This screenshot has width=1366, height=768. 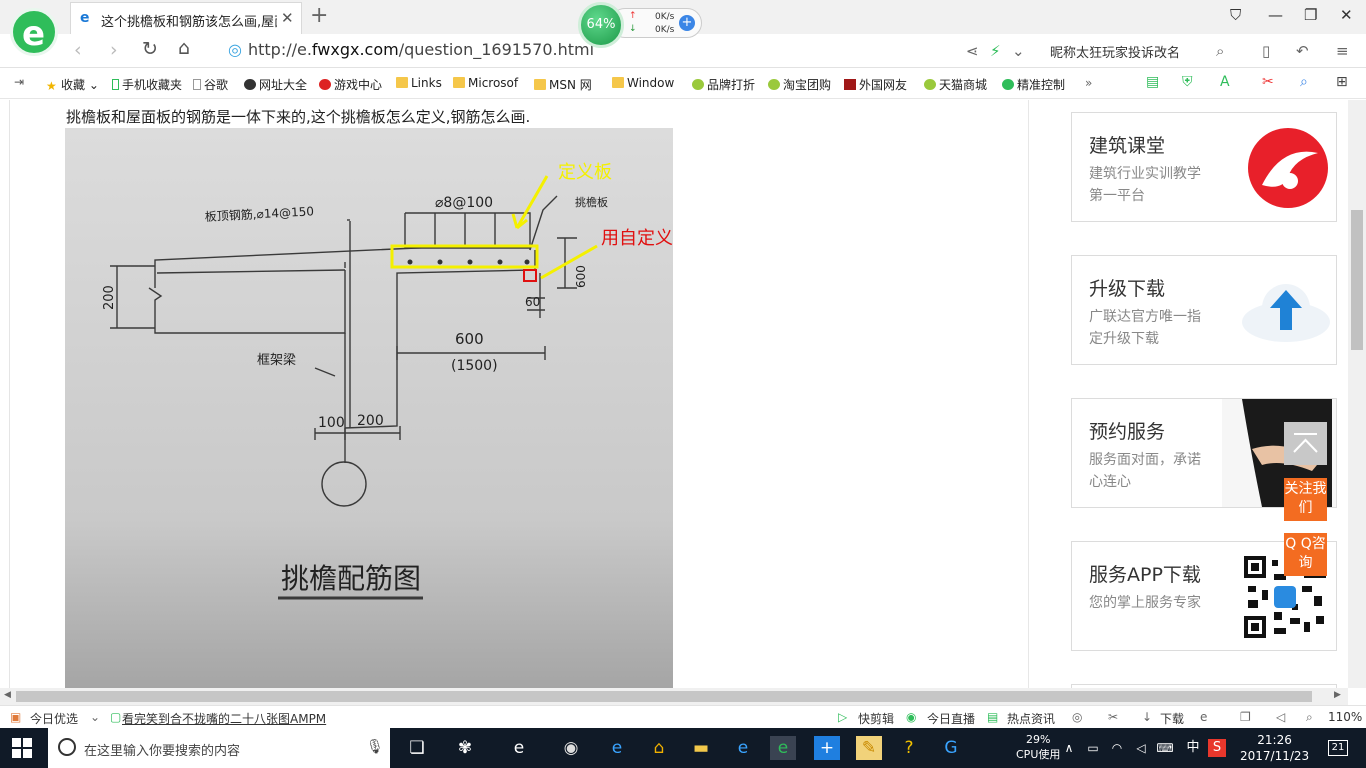 I want to click on bookmark-precise: 精准控制, so click(x=1033, y=84).